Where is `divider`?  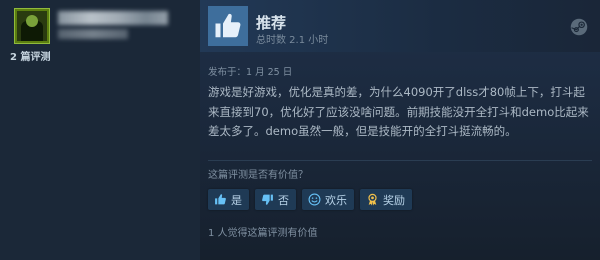
divider is located at coordinates (400, 160).